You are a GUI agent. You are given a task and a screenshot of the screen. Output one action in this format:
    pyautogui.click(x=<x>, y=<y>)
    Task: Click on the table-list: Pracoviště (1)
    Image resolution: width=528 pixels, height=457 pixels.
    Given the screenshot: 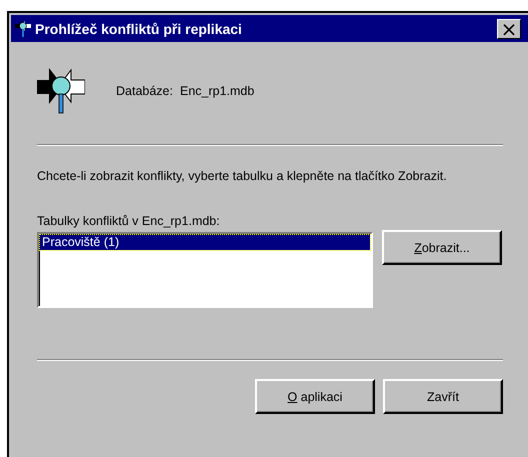 What is the action you would take?
    pyautogui.click(x=205, y=270)
    